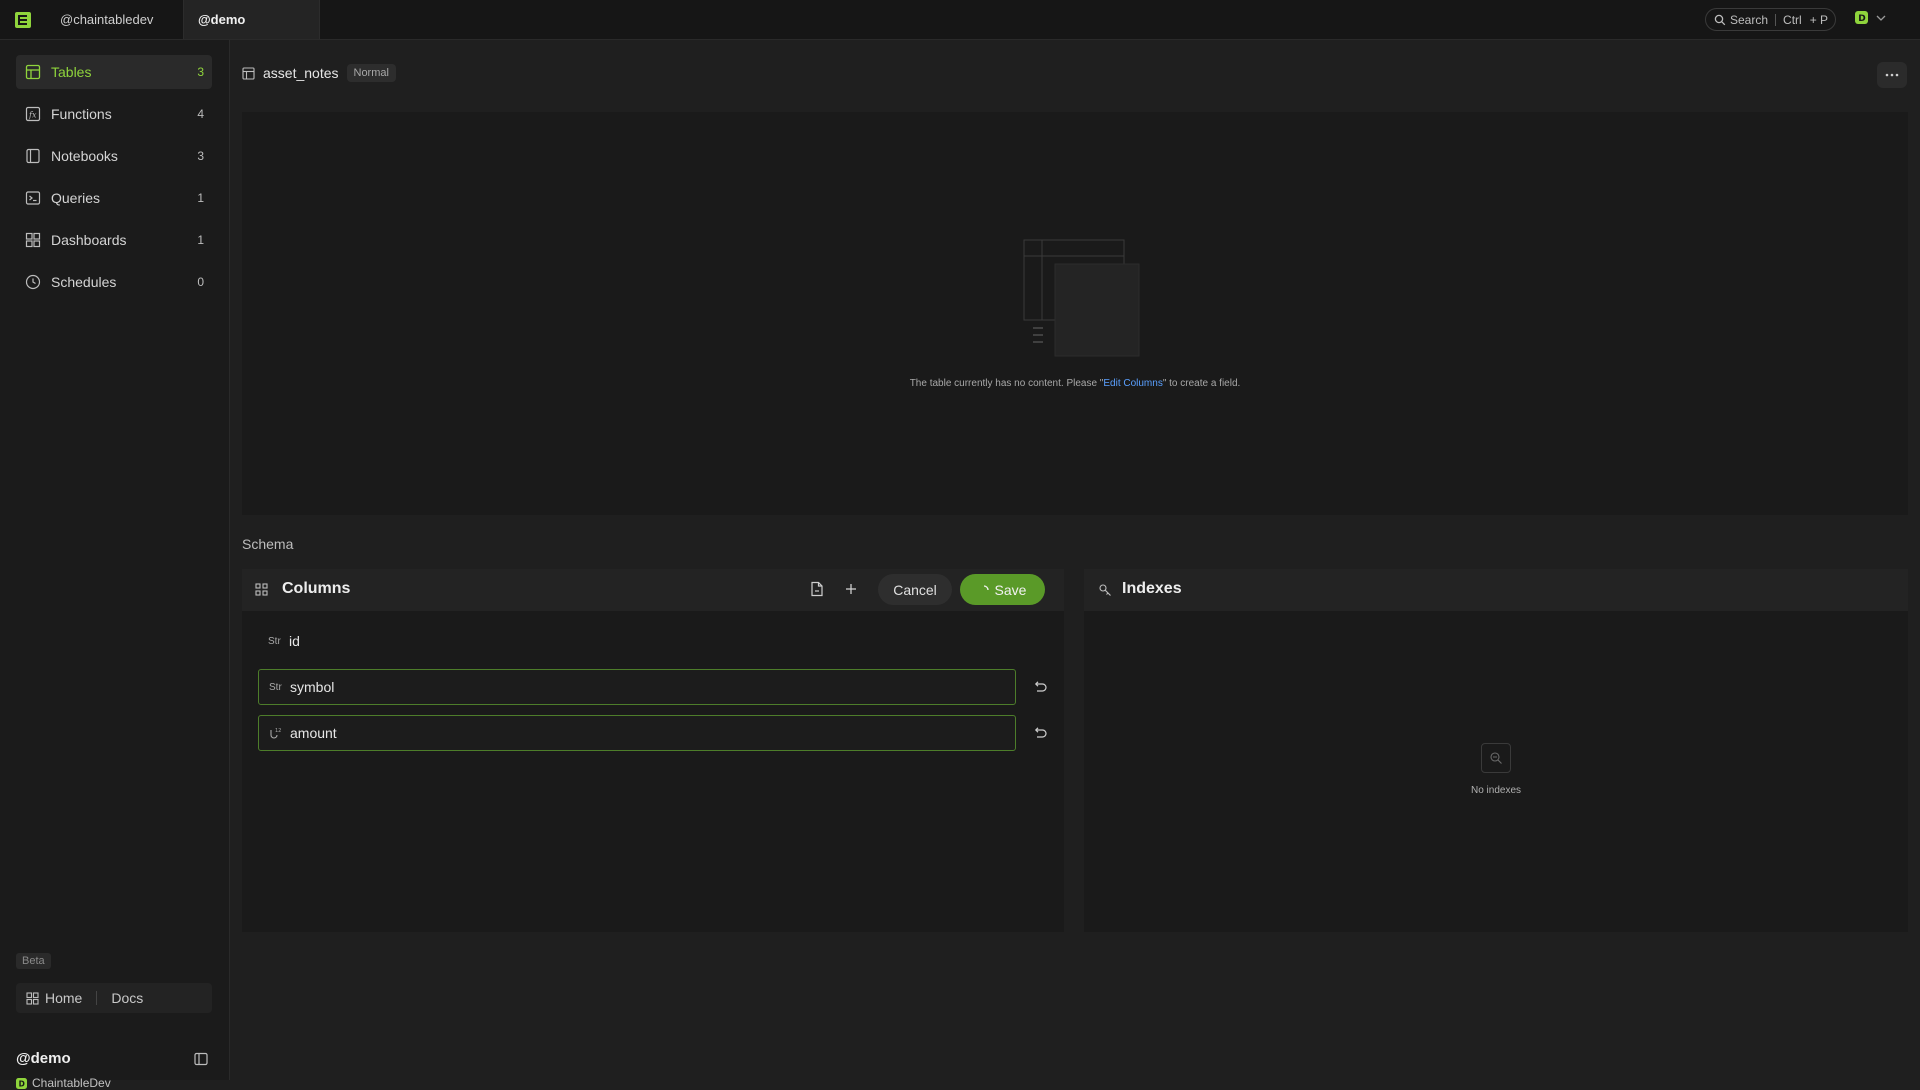 This screenshot has height=1090, width=1920. Describe the element at coordinates (637, 641) in the screenshot. I see `column-row-id: Str id` at that location.